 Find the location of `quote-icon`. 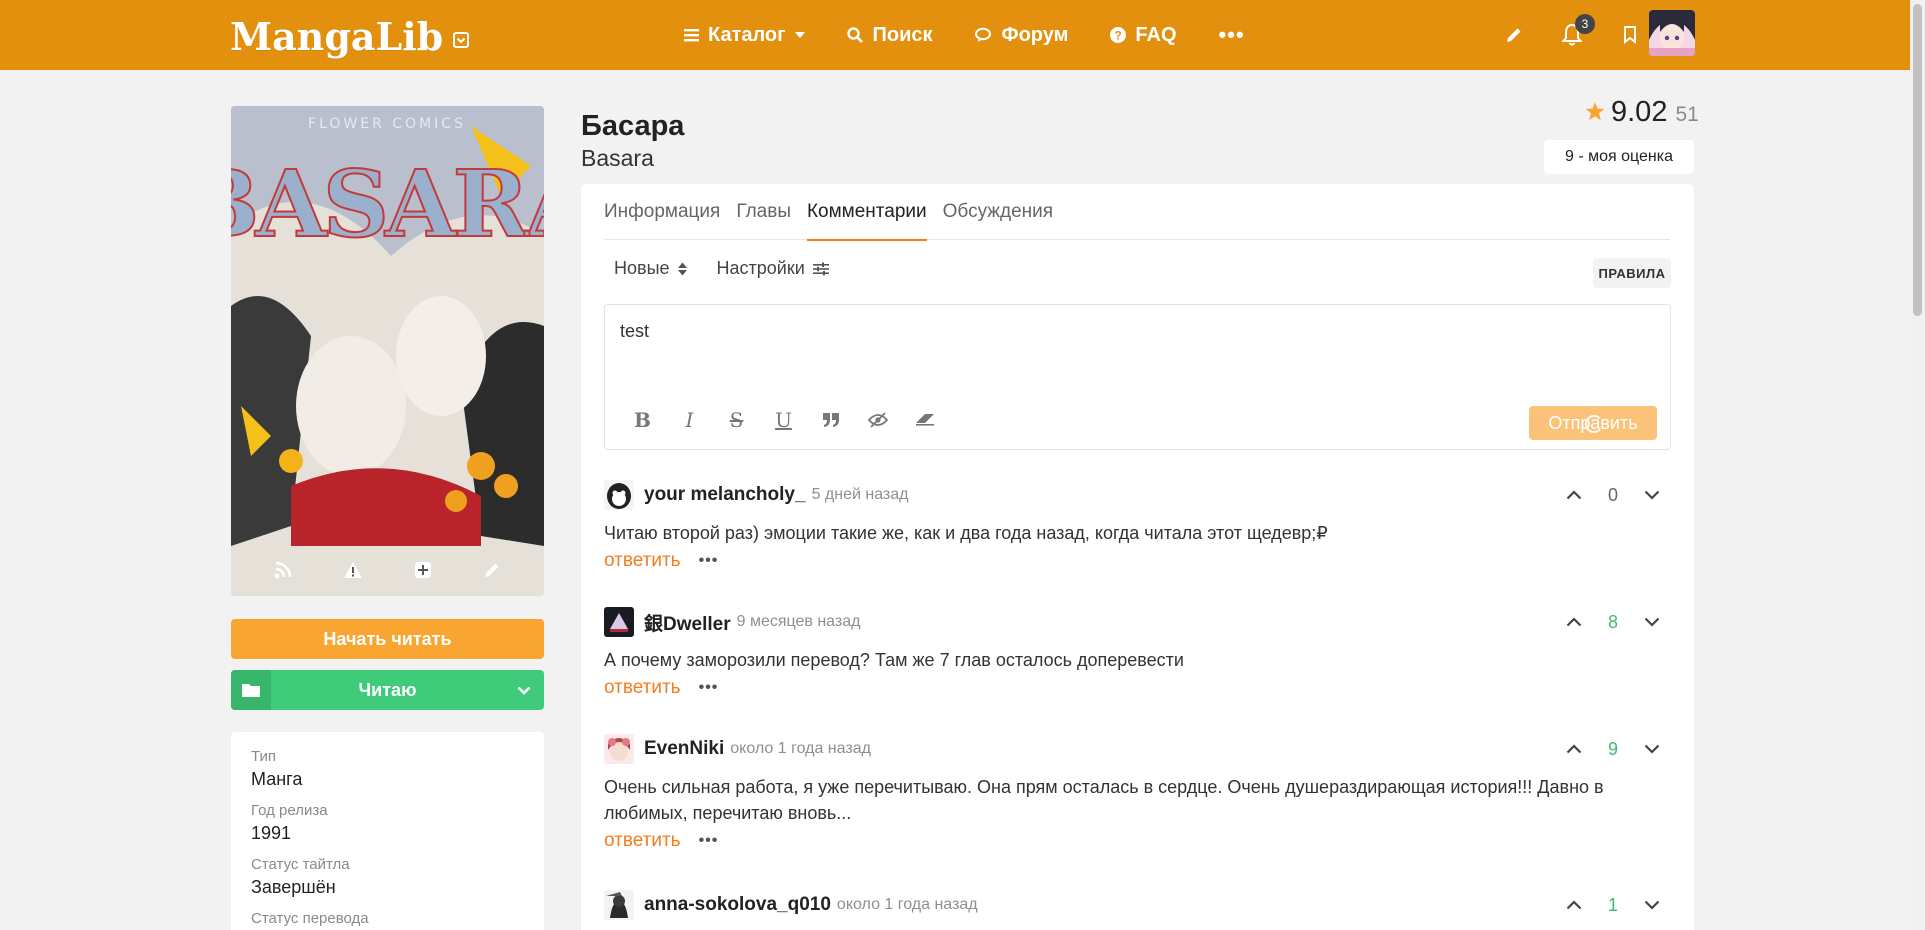

quote-icon is located at coordinates (830, 420).